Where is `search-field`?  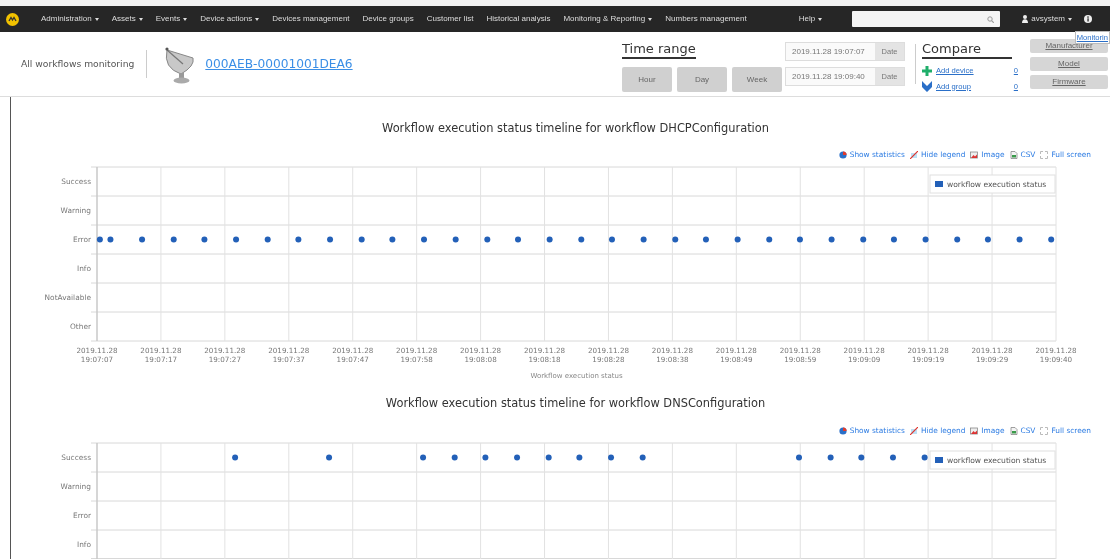
search-field is located at coordinates (926, 19).